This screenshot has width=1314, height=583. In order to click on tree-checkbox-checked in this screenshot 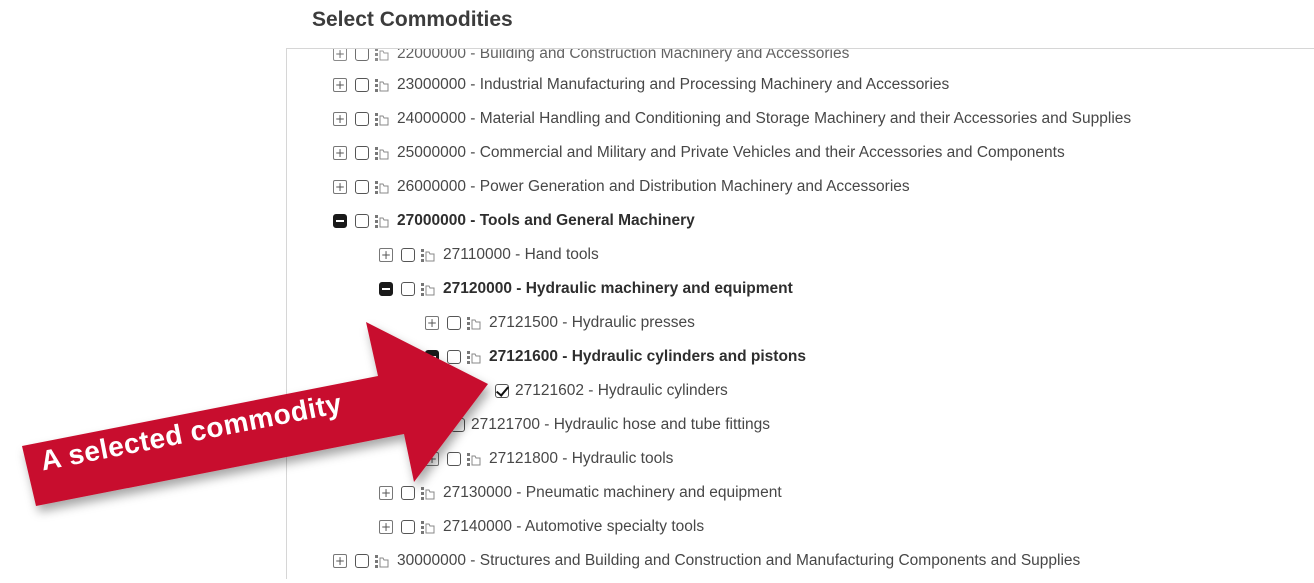, I will do `click(502, 391)`.